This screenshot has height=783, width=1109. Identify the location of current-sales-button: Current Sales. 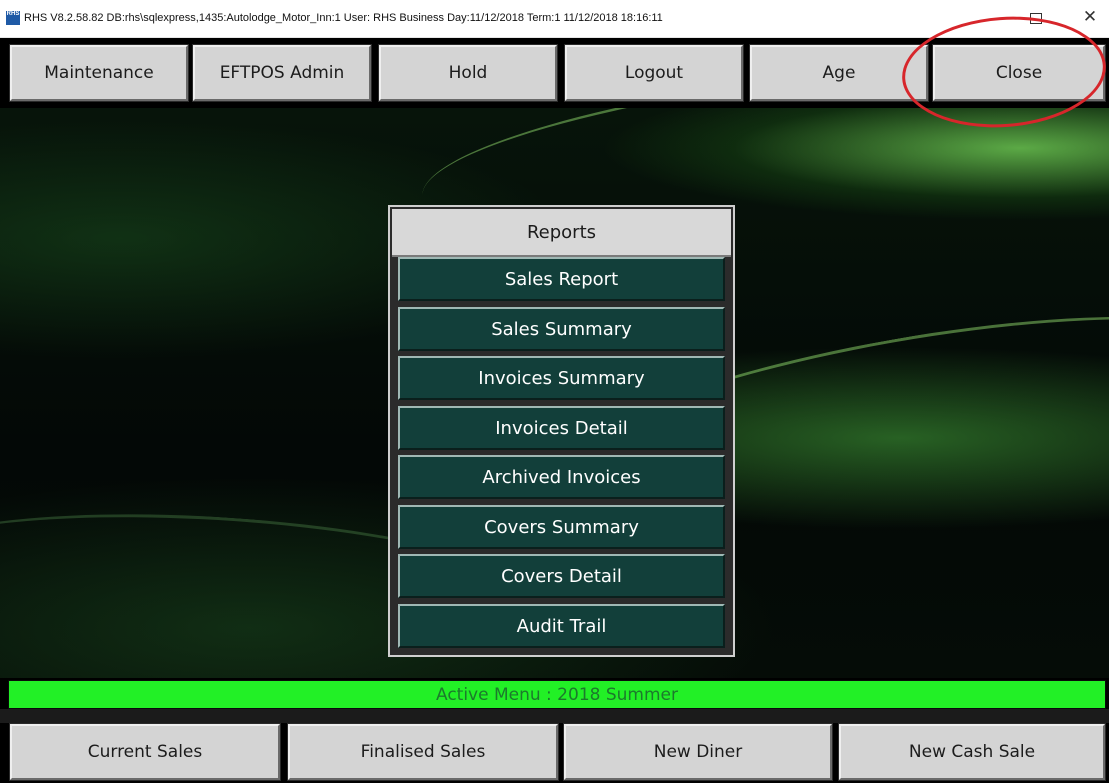
(145, 752).